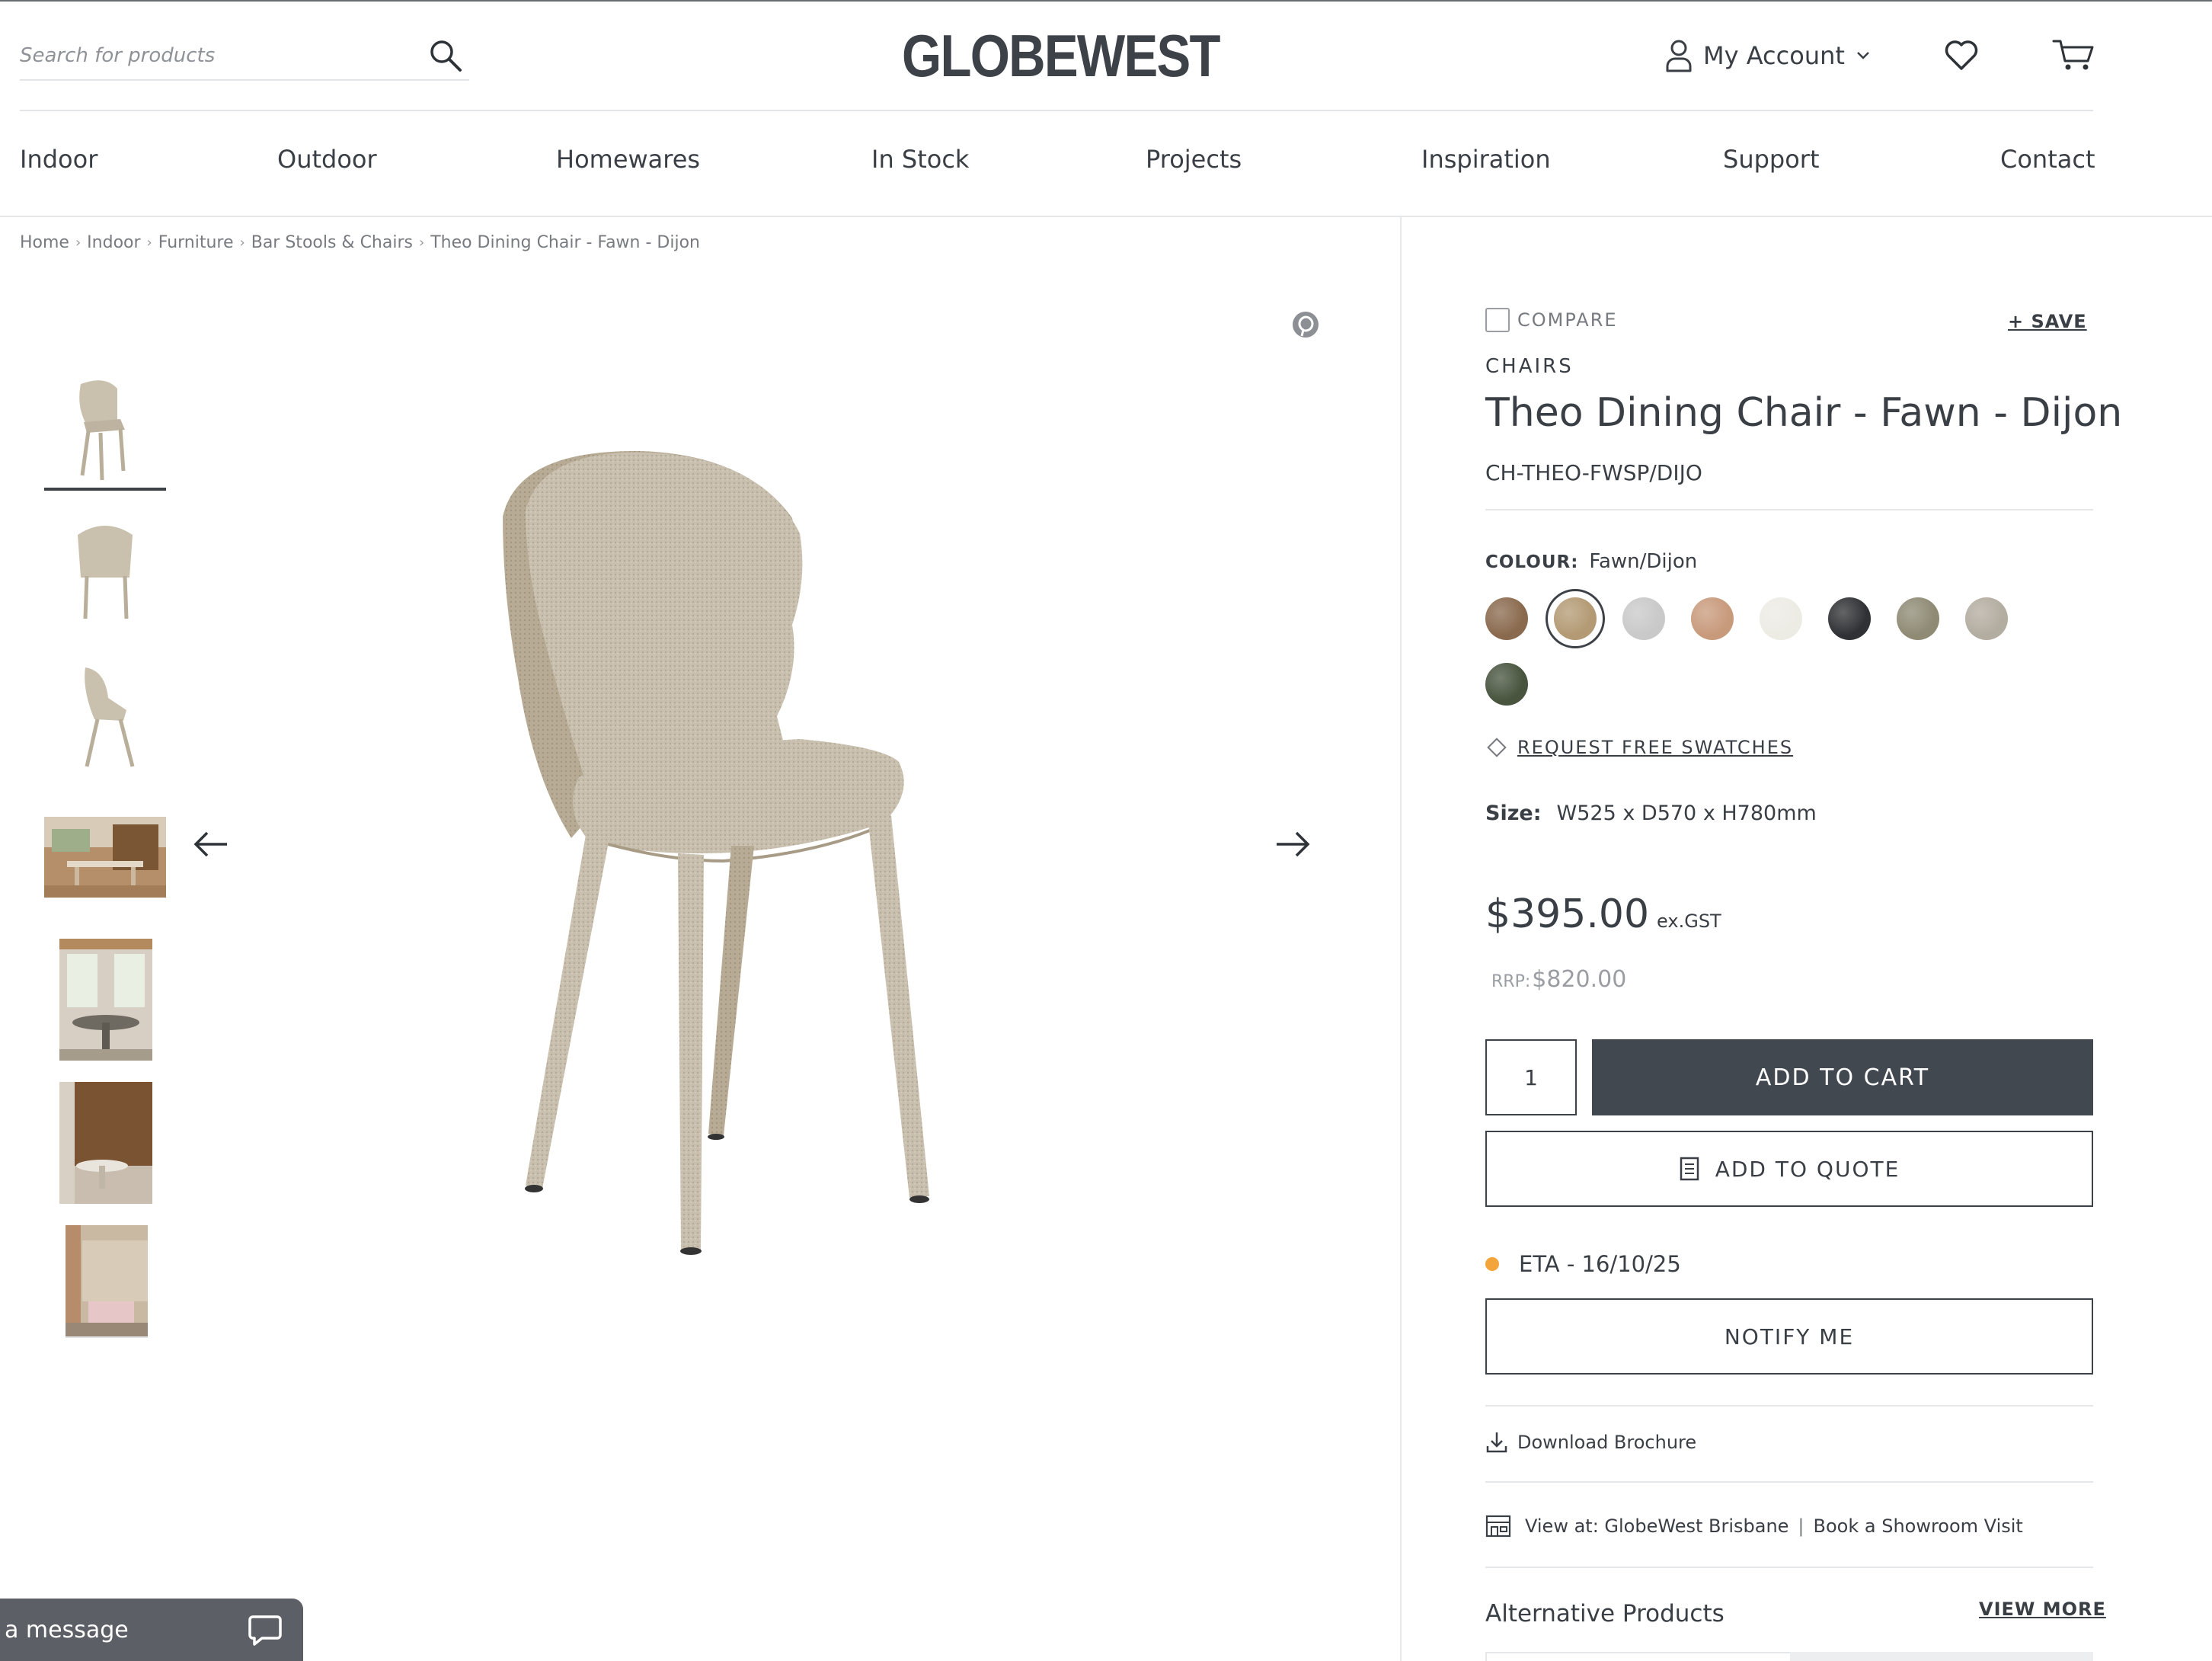 This screenshot has width=2212, height=1661. Describe the element at coordinates (1687, 813) in the screenshot. I see `size-value: W525 x D570 x H780mm` at that location.